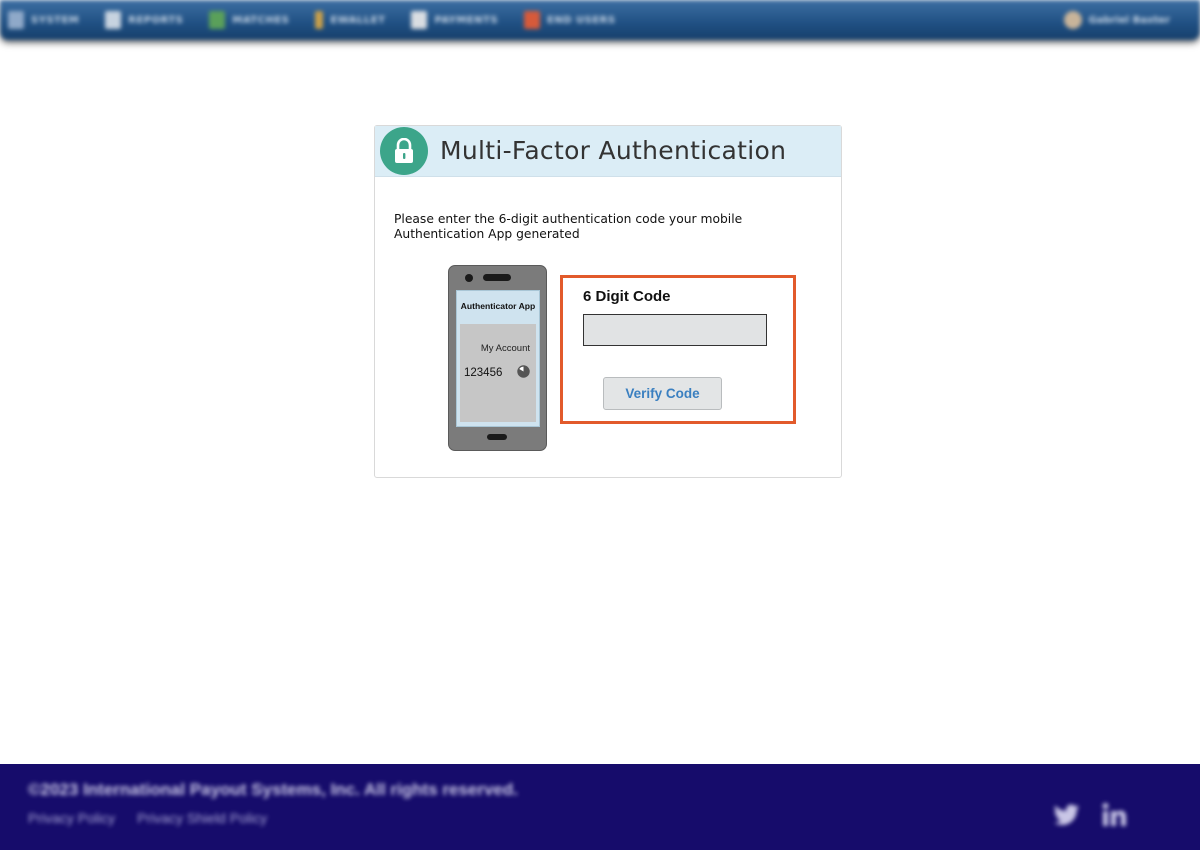  I want to click on system-icon, so click(16, 20).